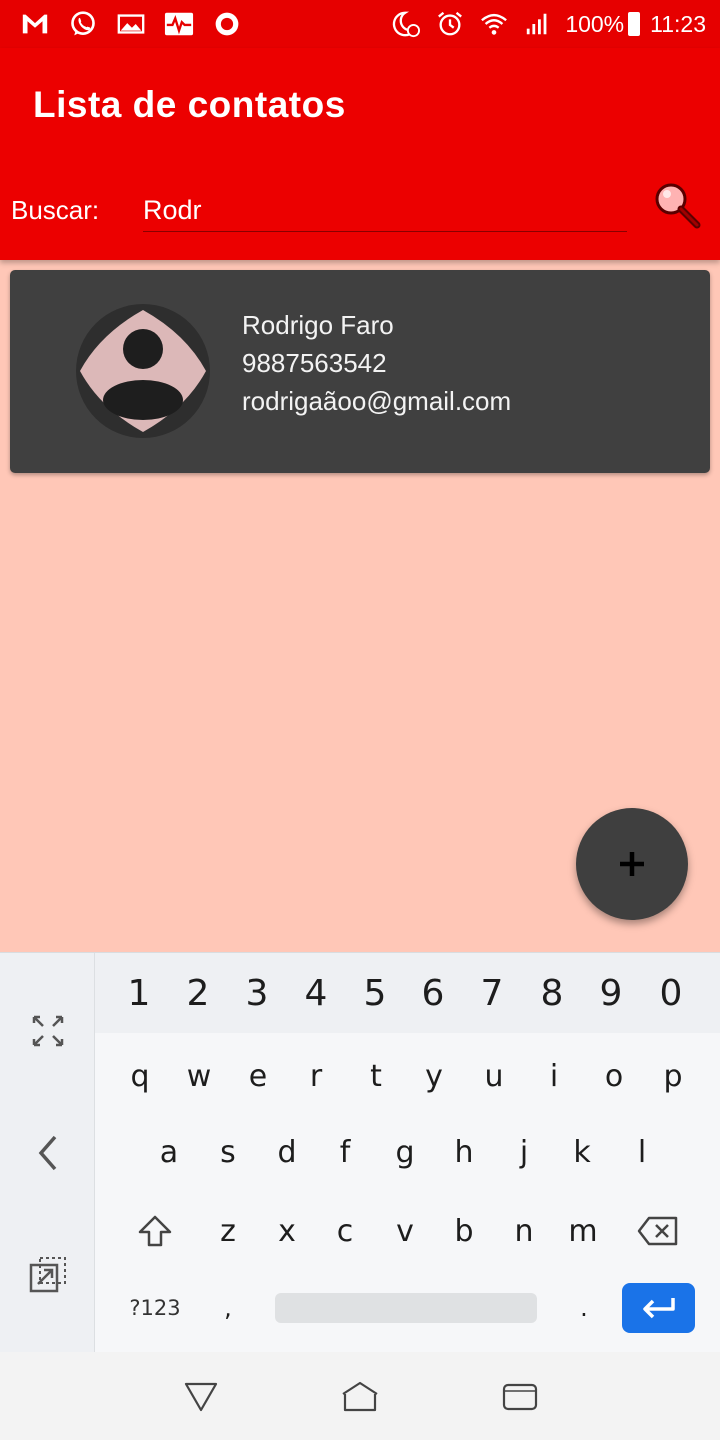 The height and width of the screenshot is (1440, 720). I want to click on expand-button, so click(48, 1031).